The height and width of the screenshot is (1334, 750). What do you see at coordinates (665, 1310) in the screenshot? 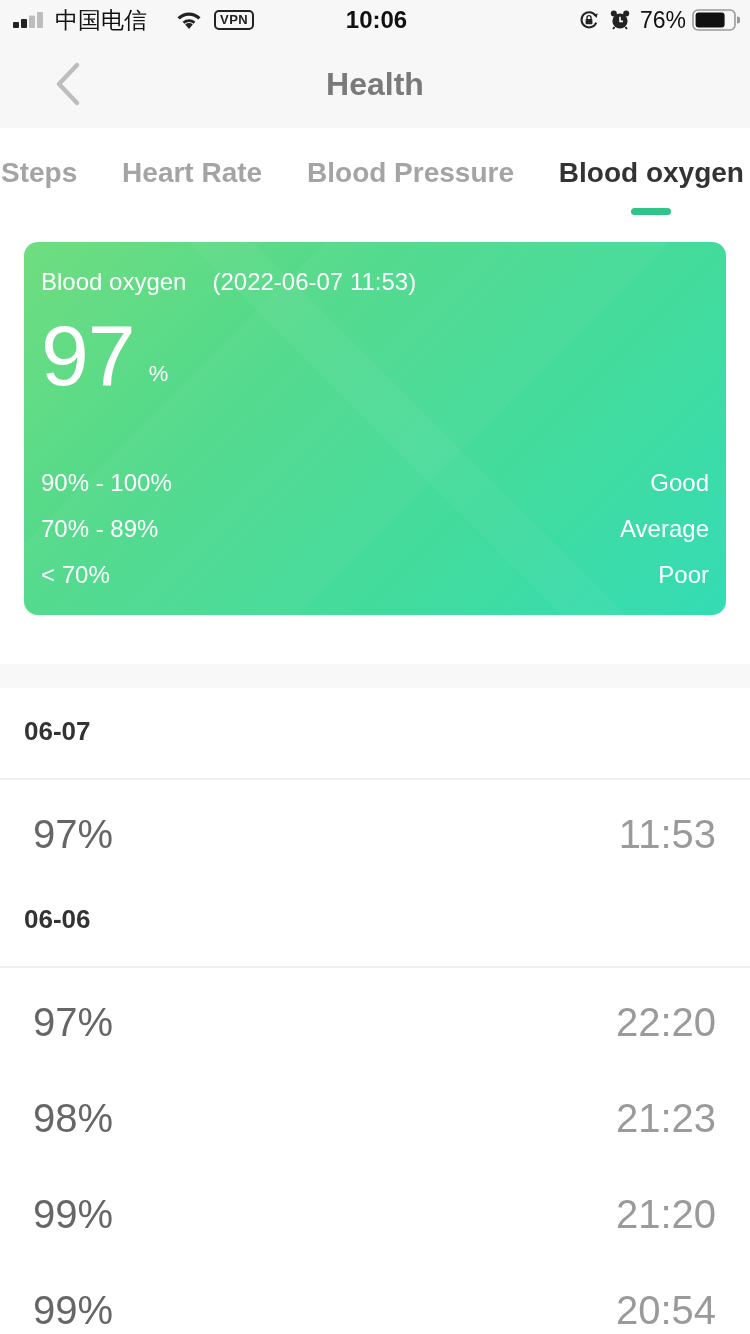
I see `record-time: 20:54` at bounding box center [665, 1310].